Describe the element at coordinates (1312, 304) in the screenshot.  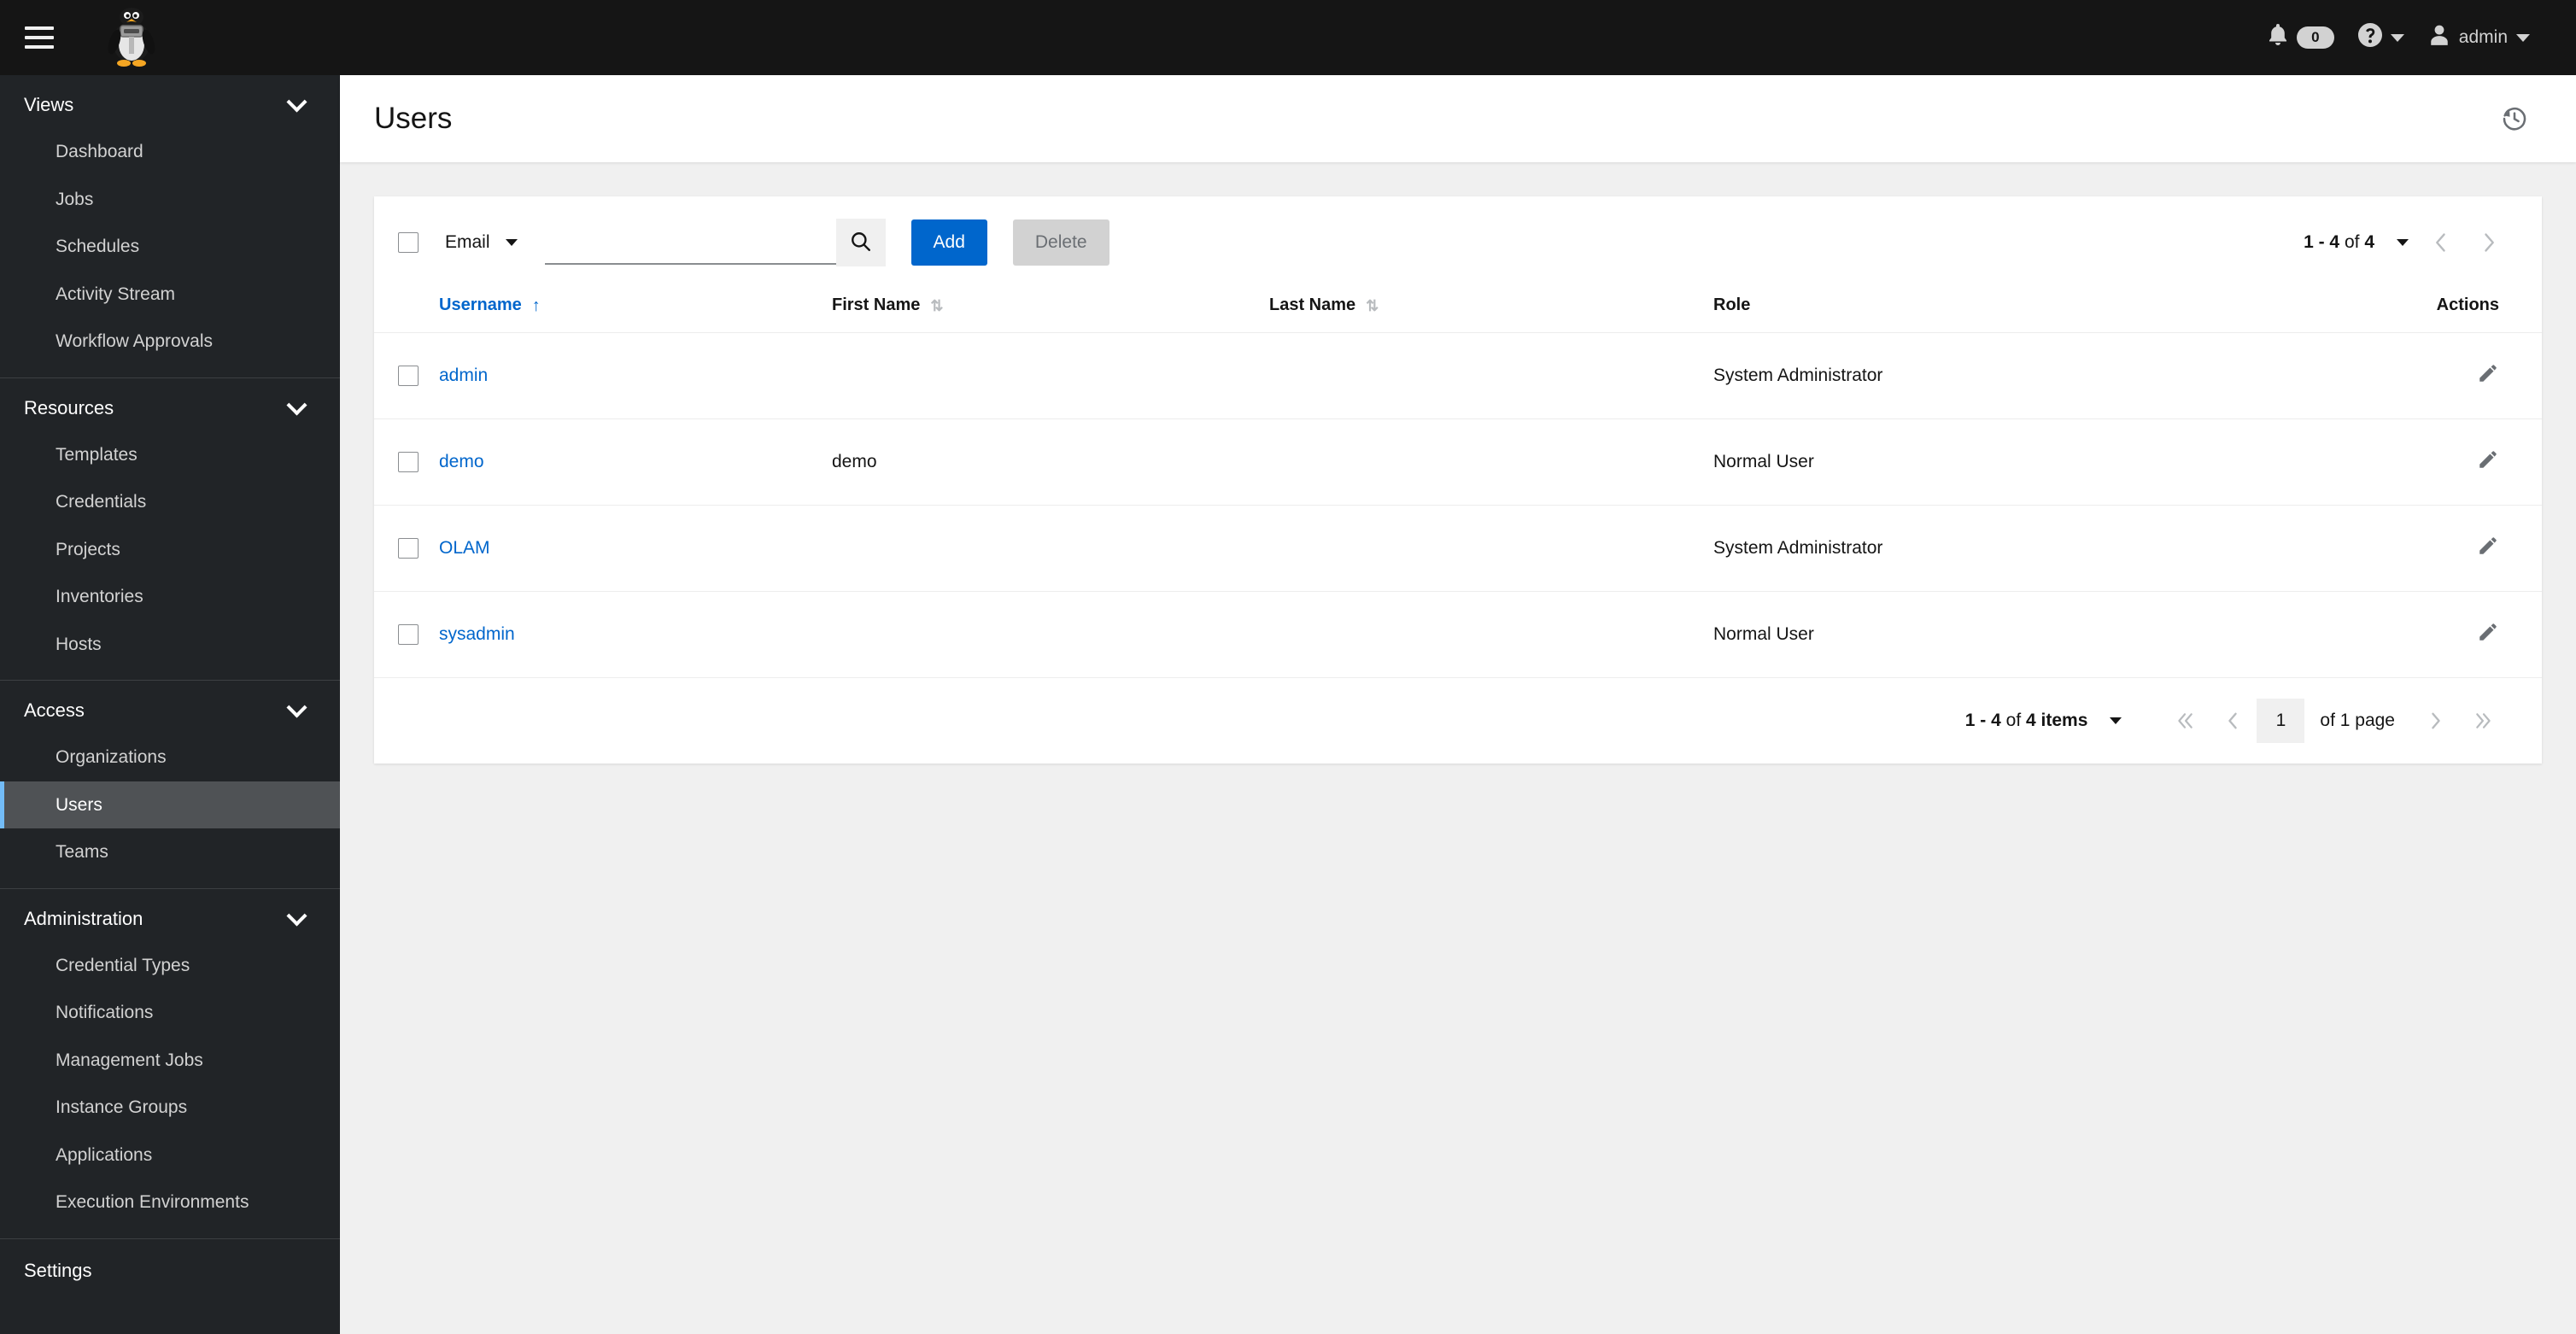
I see `column-header-last-name-label: Last Name` at that location.